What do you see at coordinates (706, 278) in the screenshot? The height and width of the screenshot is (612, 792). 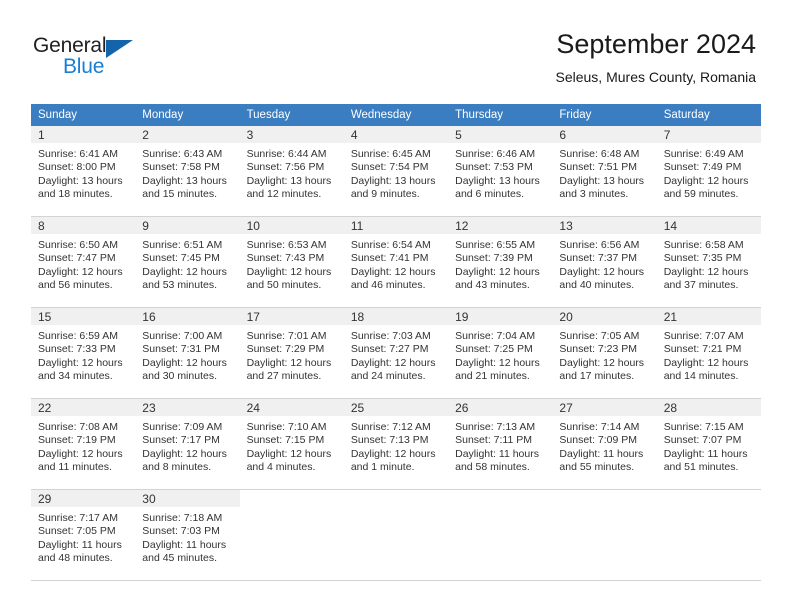 I see `daylight-text: Daylight: 12 hours and 37 minutes.` at bounding box center [706, 278].